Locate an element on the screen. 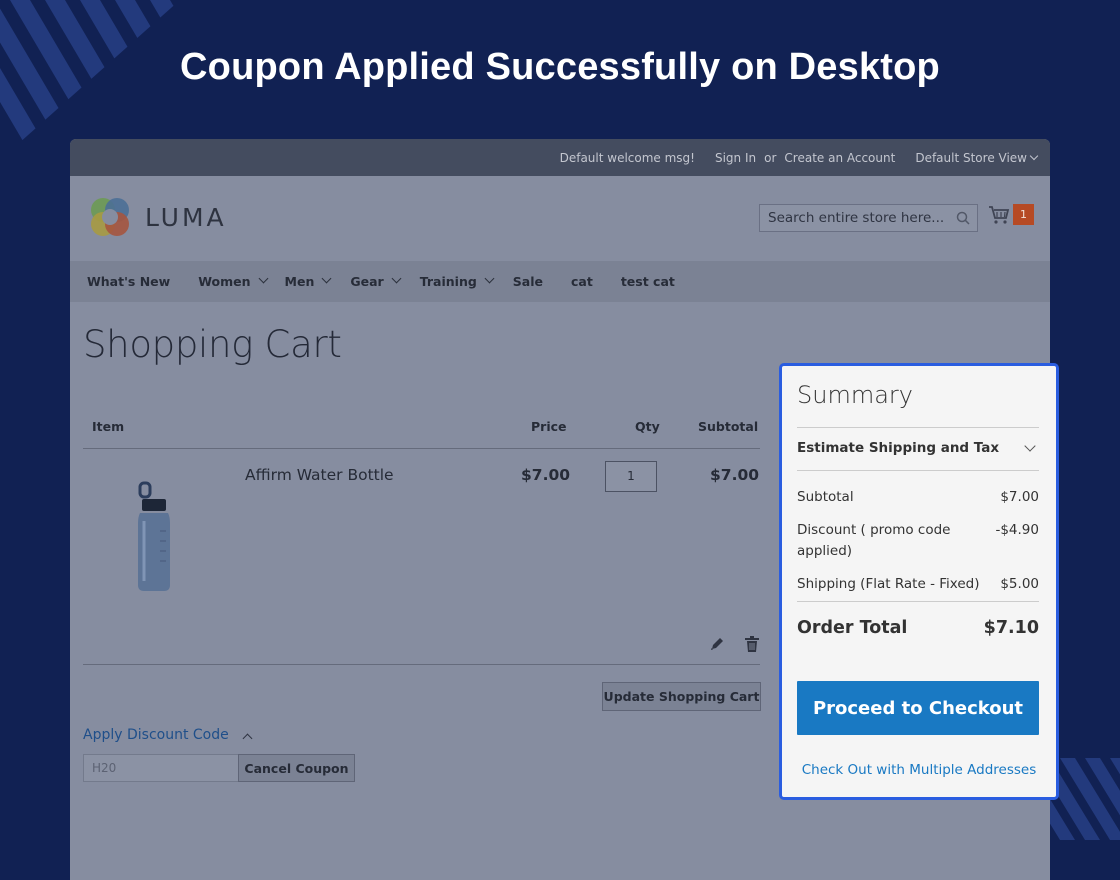  nav-item-women: Women is located at coordinates (233, 281).